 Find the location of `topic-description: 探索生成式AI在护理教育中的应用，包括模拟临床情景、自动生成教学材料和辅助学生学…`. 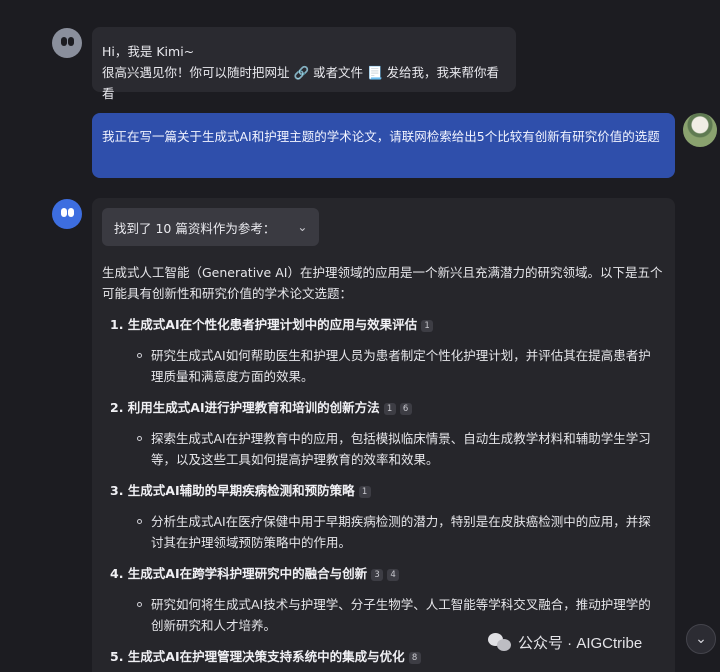

topic-description: 探索生成式AI在护理教育中的应用，包括模拟临床情景、自动生成教学材料和辅助学生学… is located at coordinates (383, 449).